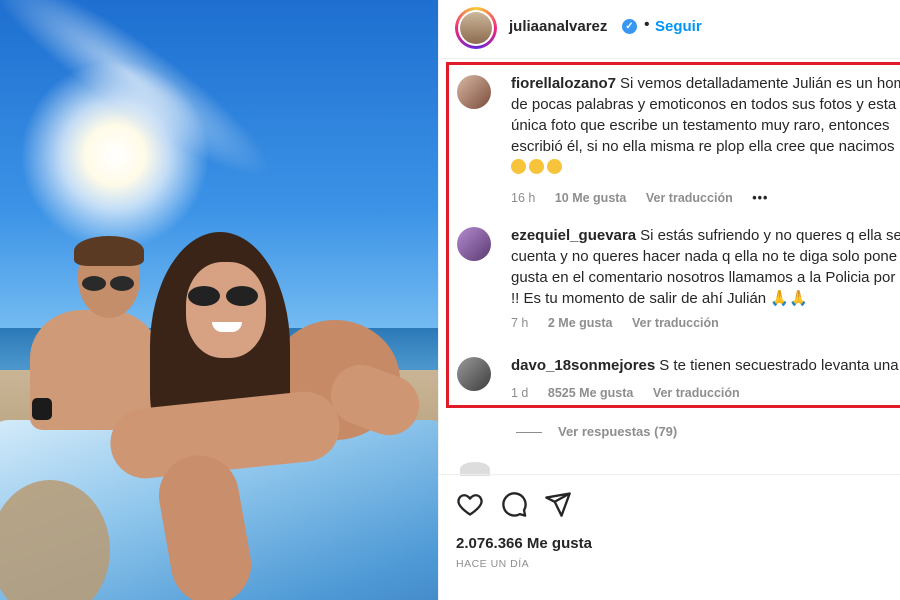 Image resolution: width=900 pixels, height=600 pixels. What do you see at coordinates (760, 198) in the screenshot?
I see `more-options-icon: •••` at bounding box center [760, 198].